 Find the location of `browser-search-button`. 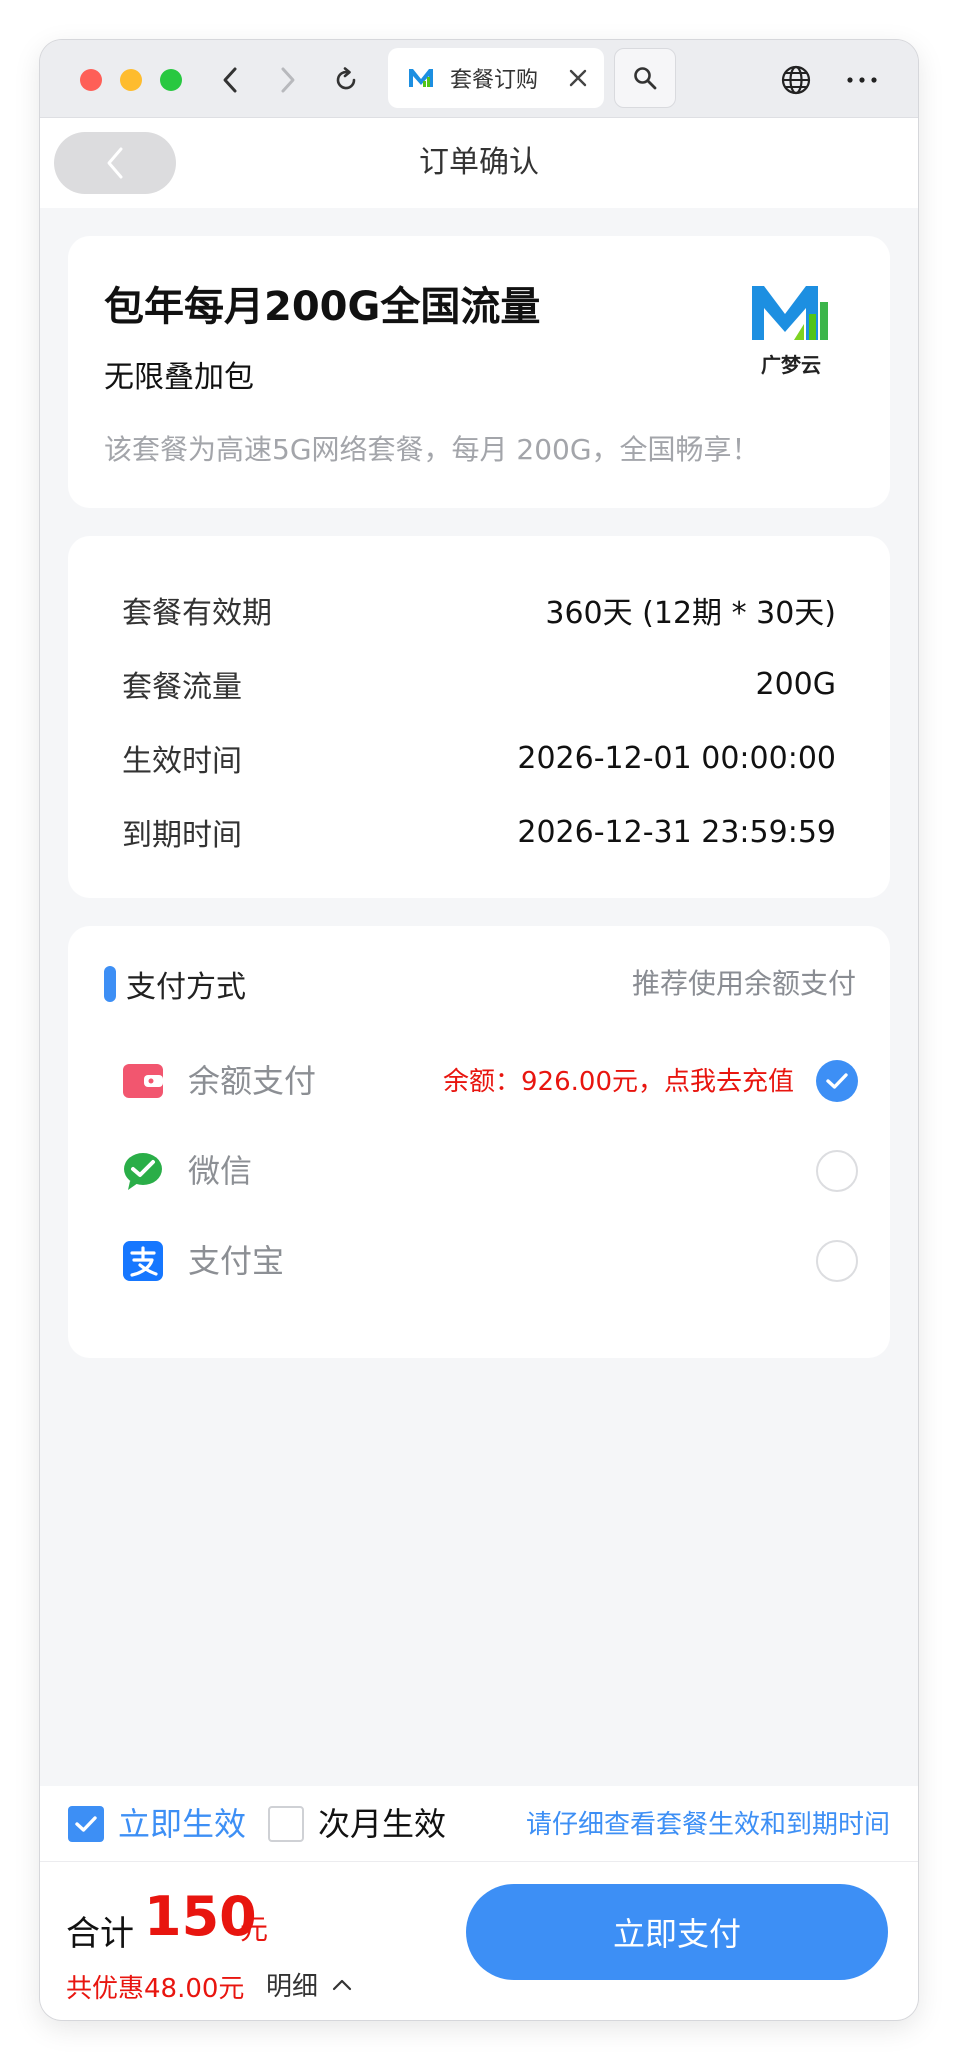

browser-search-button is located at coordinates (645, 78).